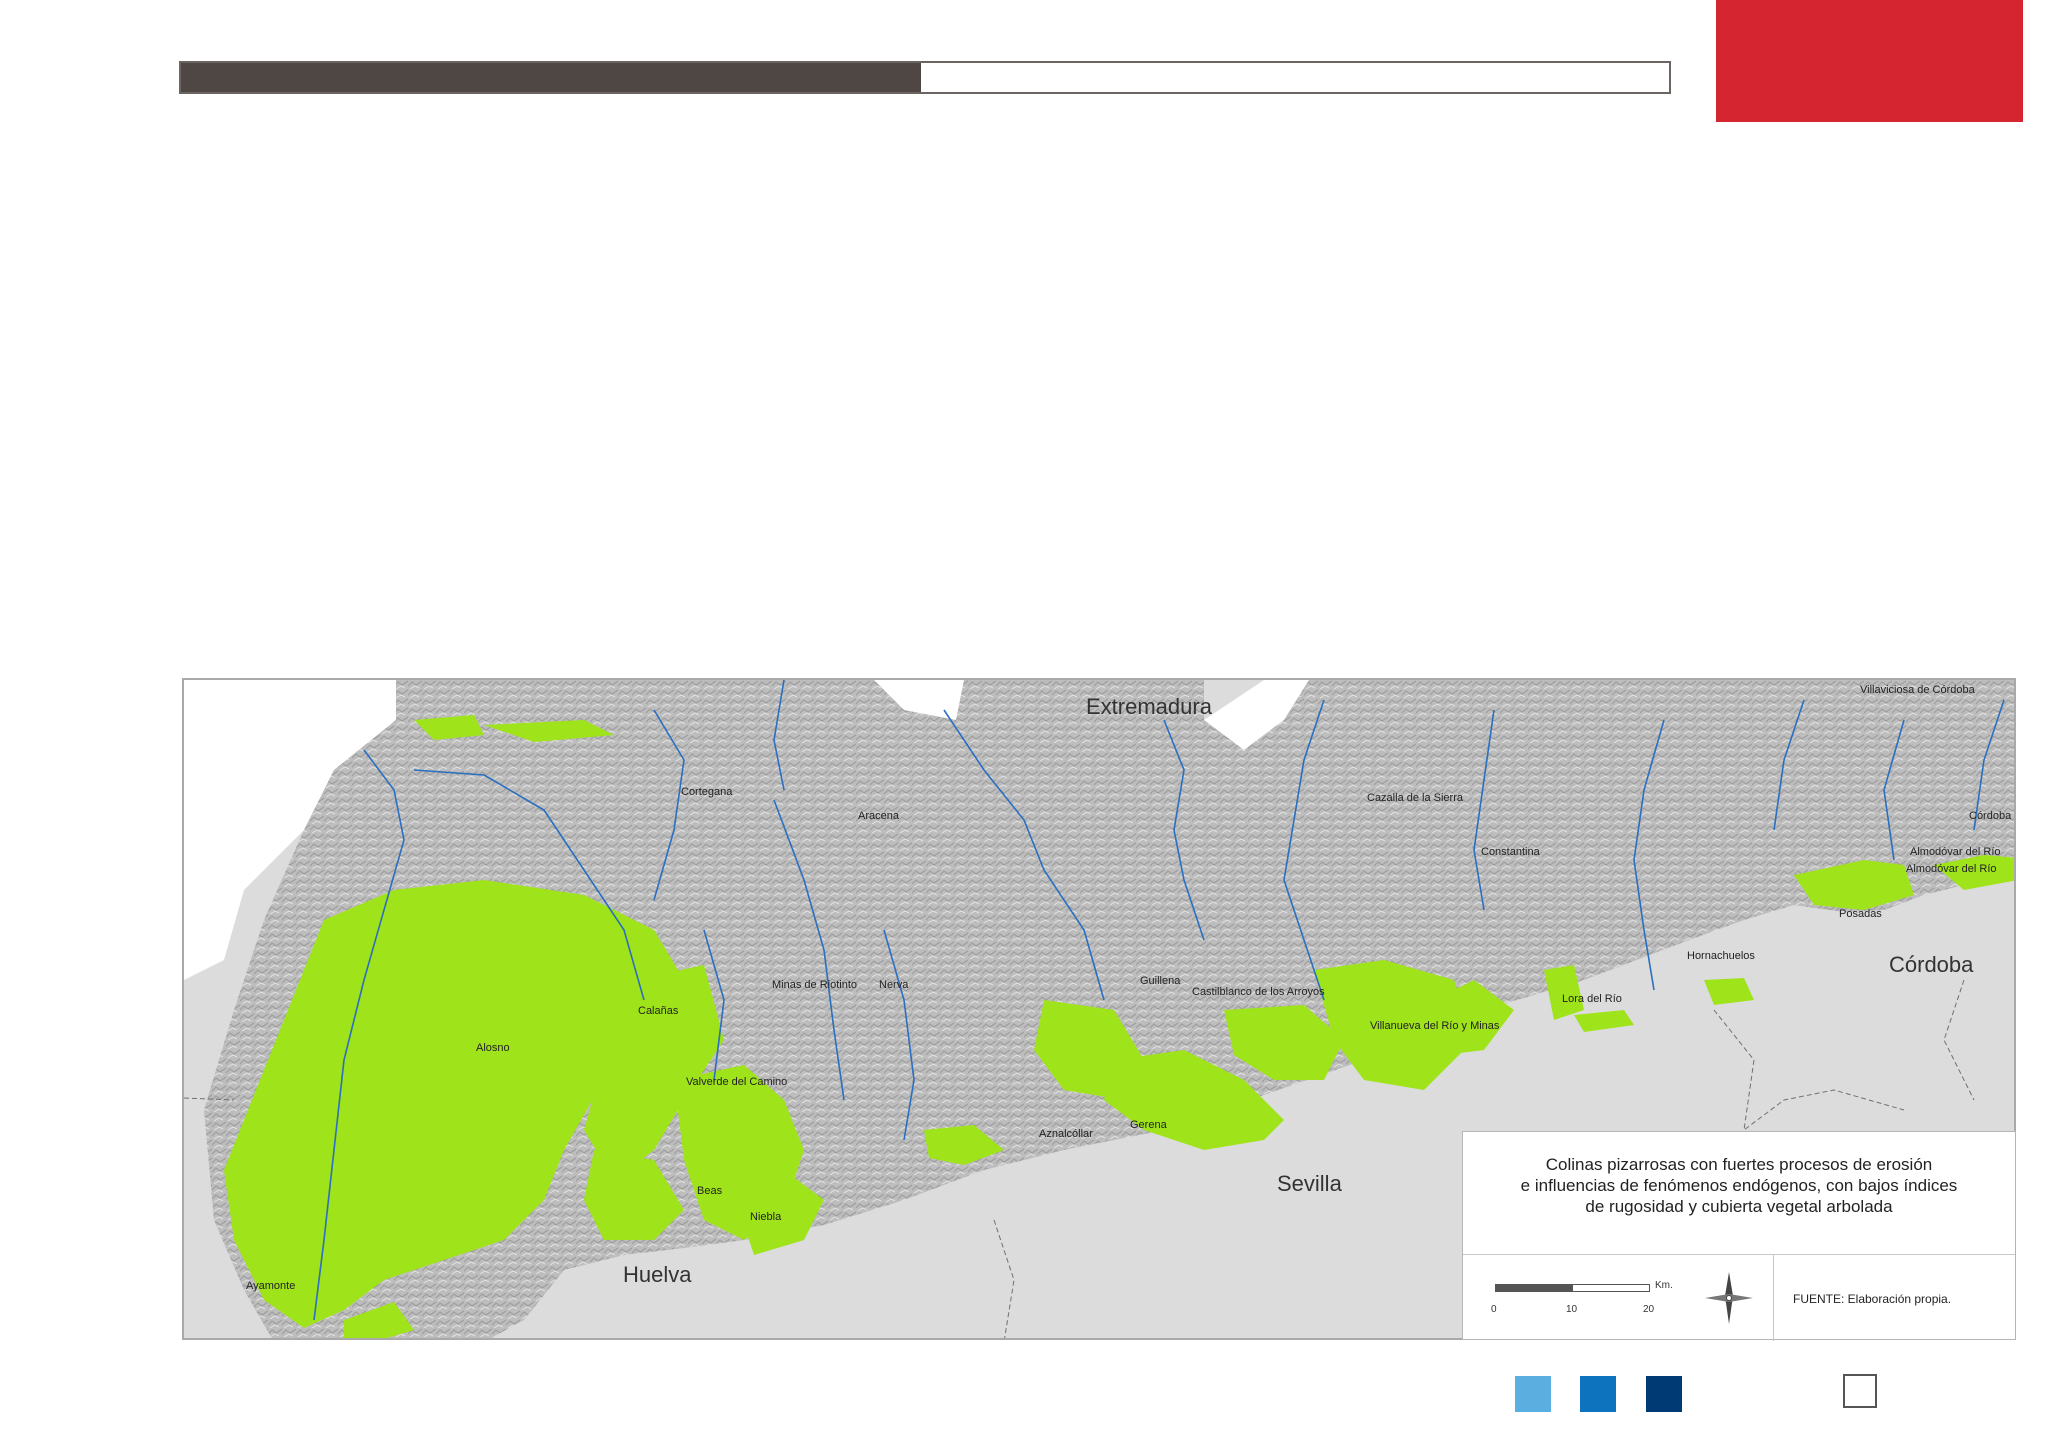 This screenshot has height=1454, width=2060. Describe the element at coordinates (1066, 1134) in the screenshot. I see `place-label: Aznalcóllar` at that location.